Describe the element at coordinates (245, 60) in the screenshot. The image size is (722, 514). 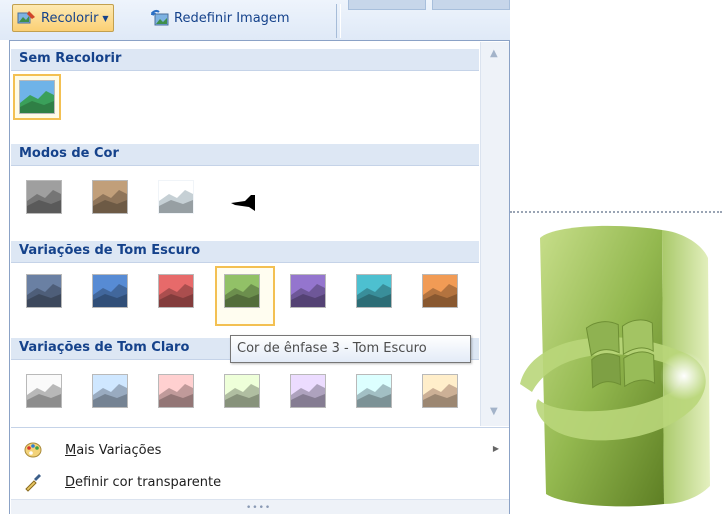
I see `section-no-recolor: Sem Recolorir` at that location.